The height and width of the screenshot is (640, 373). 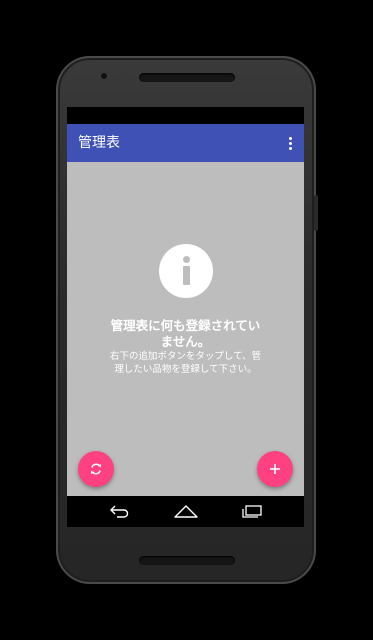 I want to click on recents-icon, so click(x=252, y=511).